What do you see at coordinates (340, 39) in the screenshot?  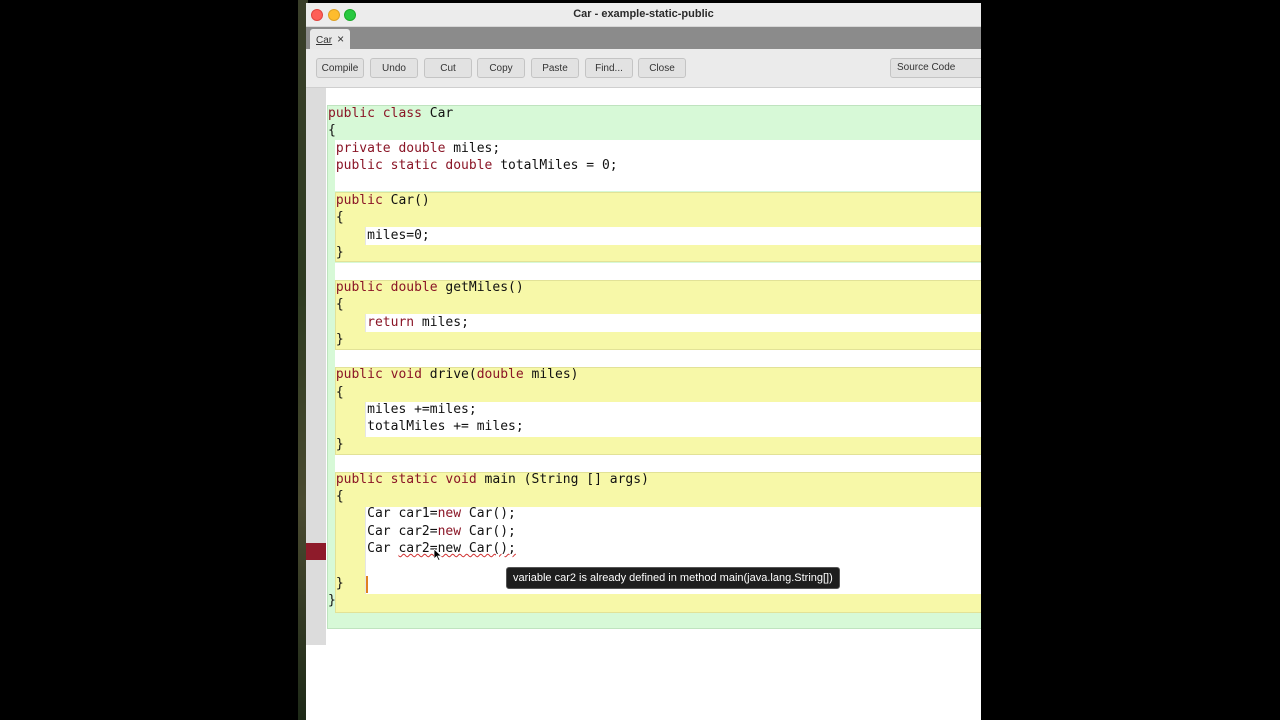 I see `close-tab-icon: ×` at bounding box center [340, 39].